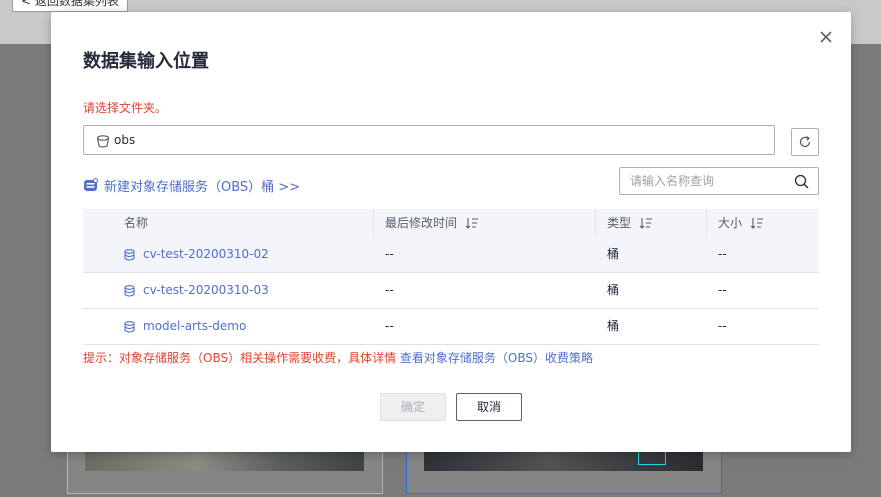  I want to click on bucket-name-link: cv-test-20200310-03, so click(196, 290).